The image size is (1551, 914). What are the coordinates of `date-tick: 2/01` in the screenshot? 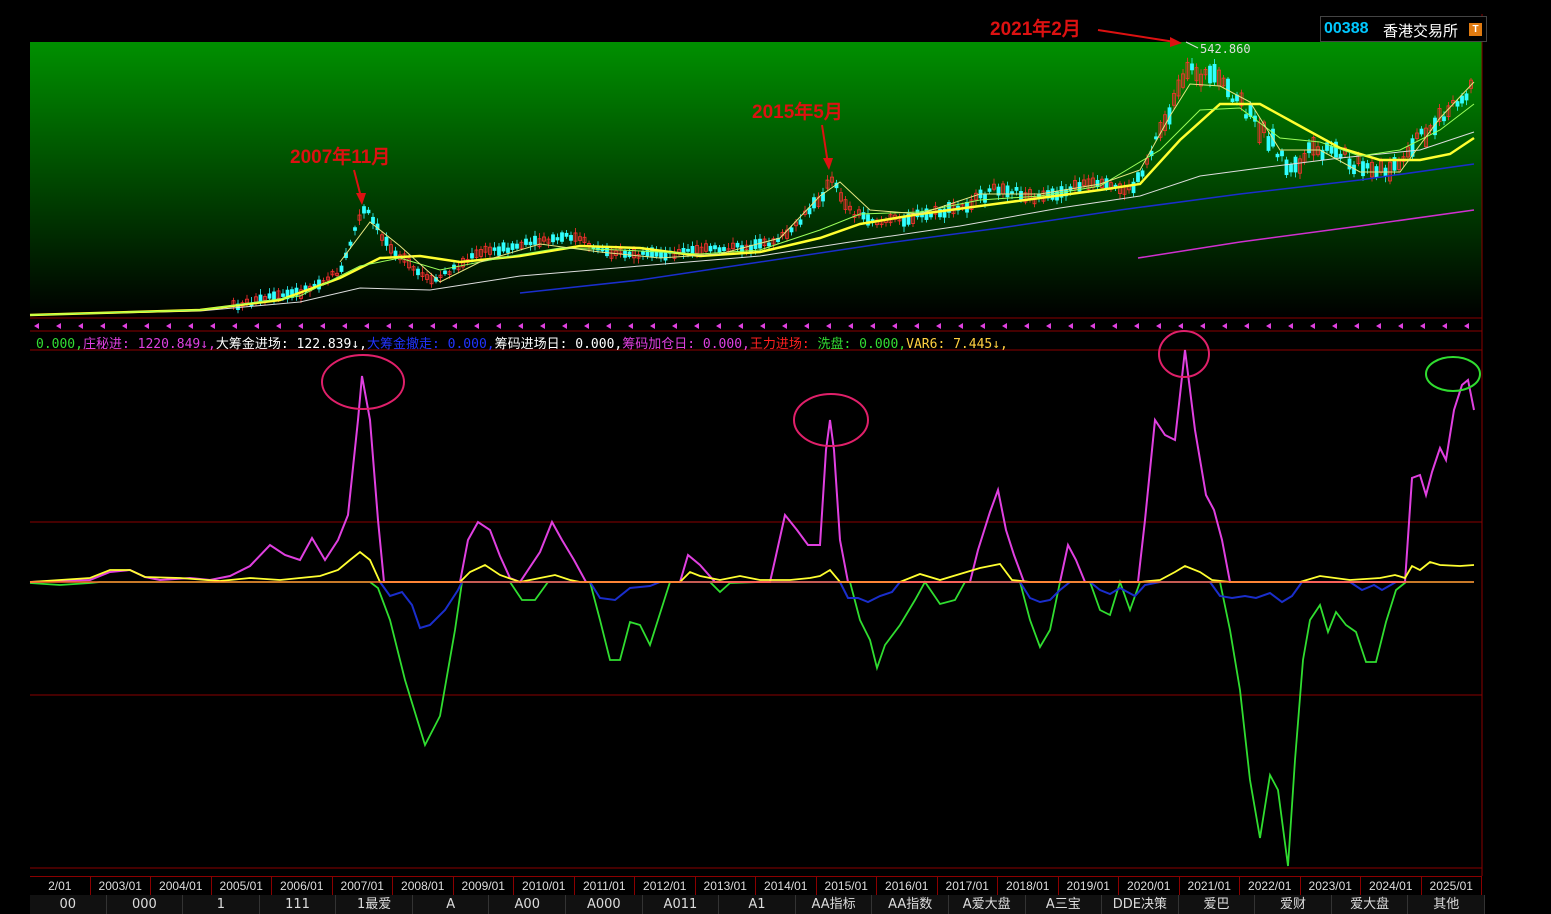 It's located at (60, 886).